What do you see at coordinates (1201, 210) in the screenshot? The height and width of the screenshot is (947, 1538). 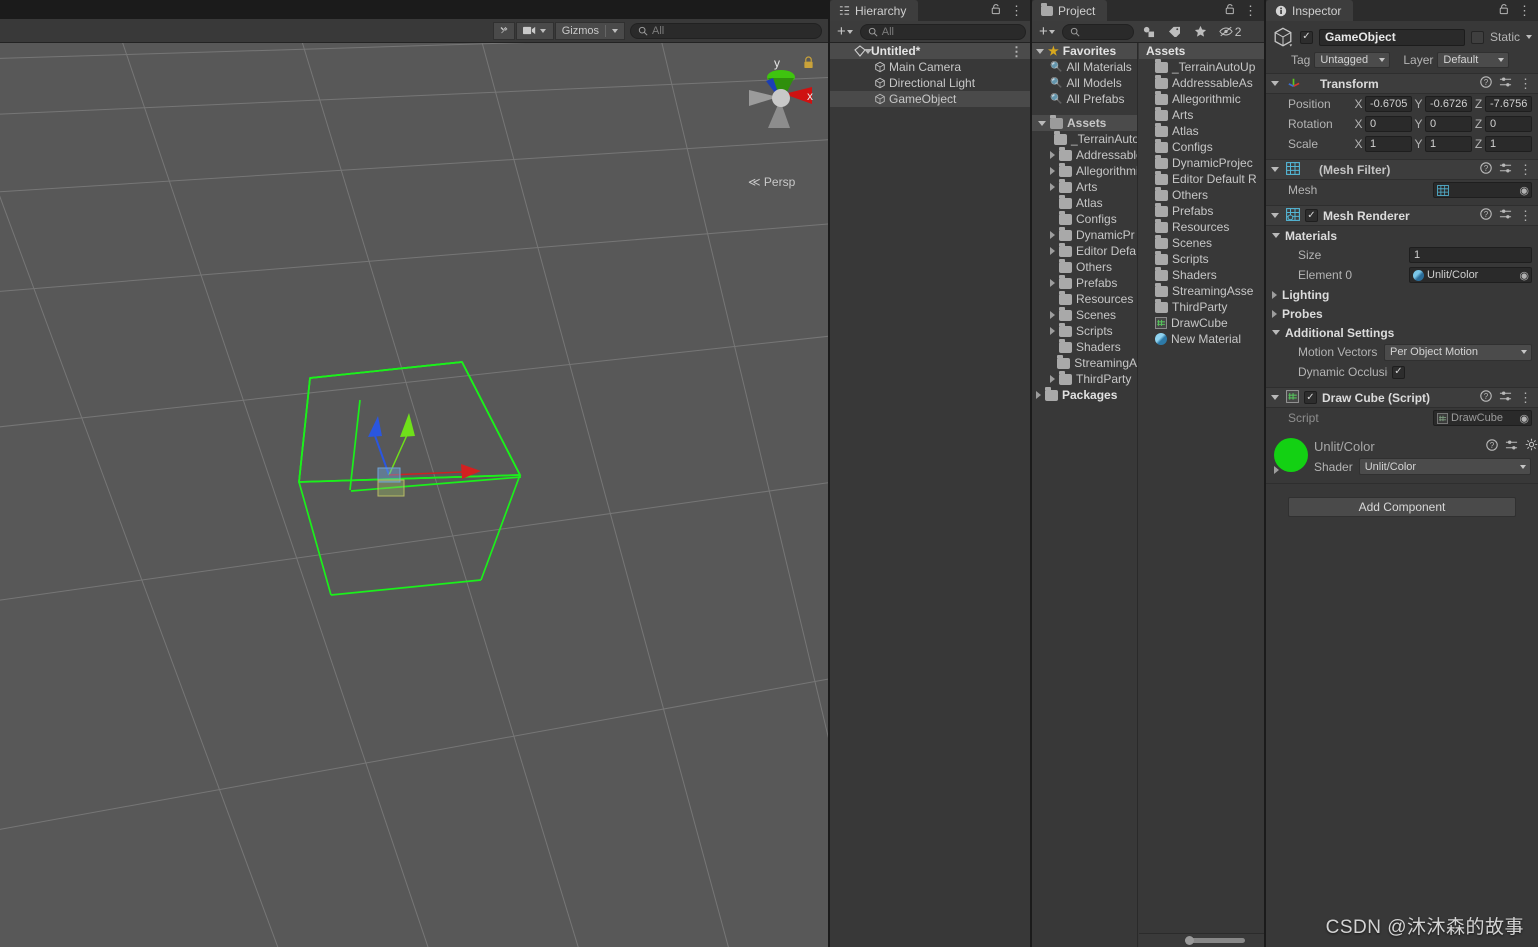 I see `project-content-item: Prefabs` at bounding box center [1201, 210].